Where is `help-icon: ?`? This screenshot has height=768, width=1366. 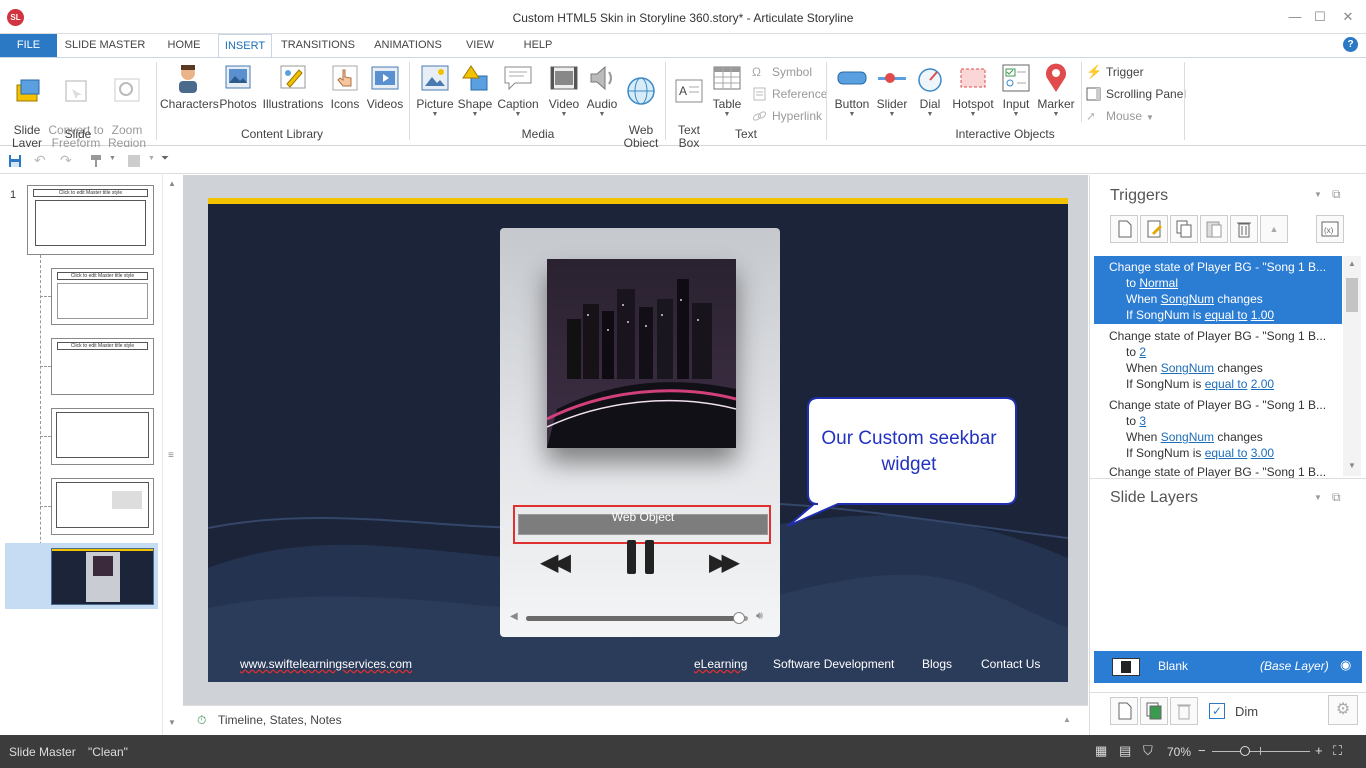 help-icon: ? is located at coordinates (1350, 44).